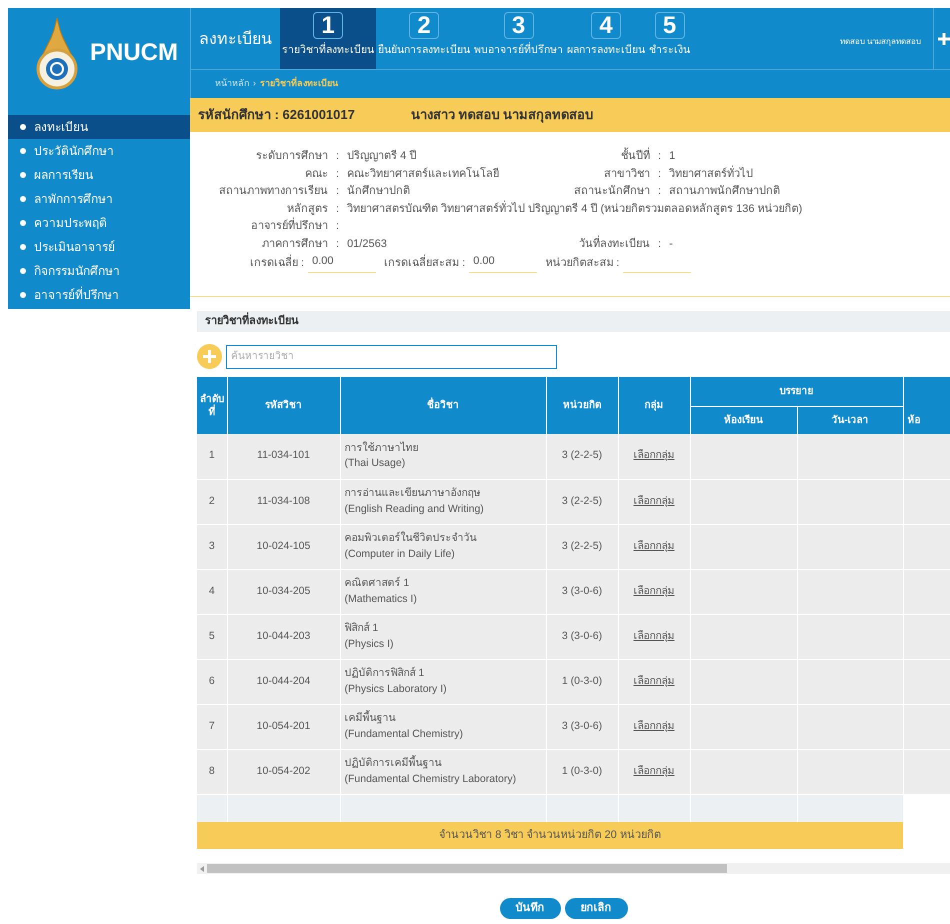 The width and height of the screenshot is (950, 924). I want to click on sidebar-item: ผลการเรียน, so click(99, 175).